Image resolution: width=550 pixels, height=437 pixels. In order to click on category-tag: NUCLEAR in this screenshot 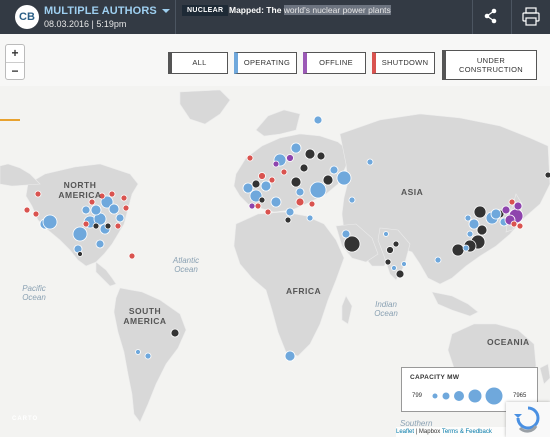, I will do `click(205, 10)`.